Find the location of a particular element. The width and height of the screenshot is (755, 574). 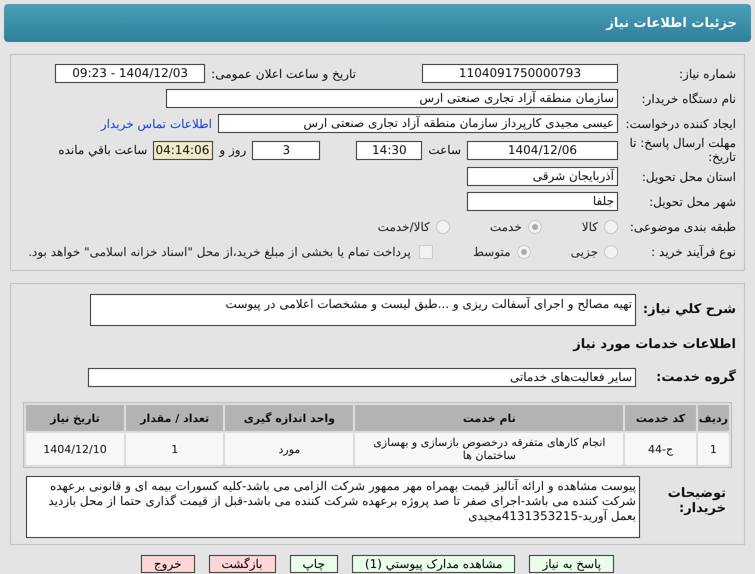

option-label: کالا is located at coordinates (590, 227).